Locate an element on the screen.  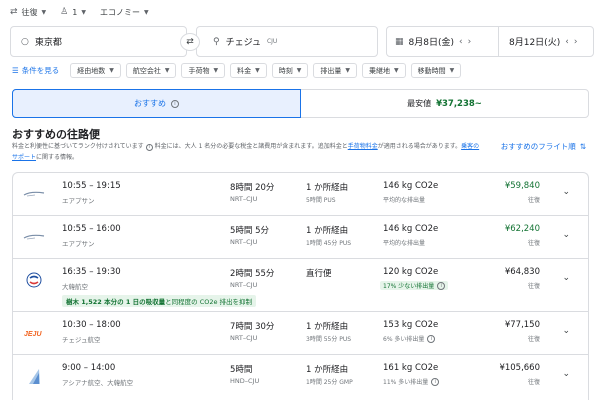
filter-chip-duration: 移動時間 ▼ is located at coordinates (436, 70).